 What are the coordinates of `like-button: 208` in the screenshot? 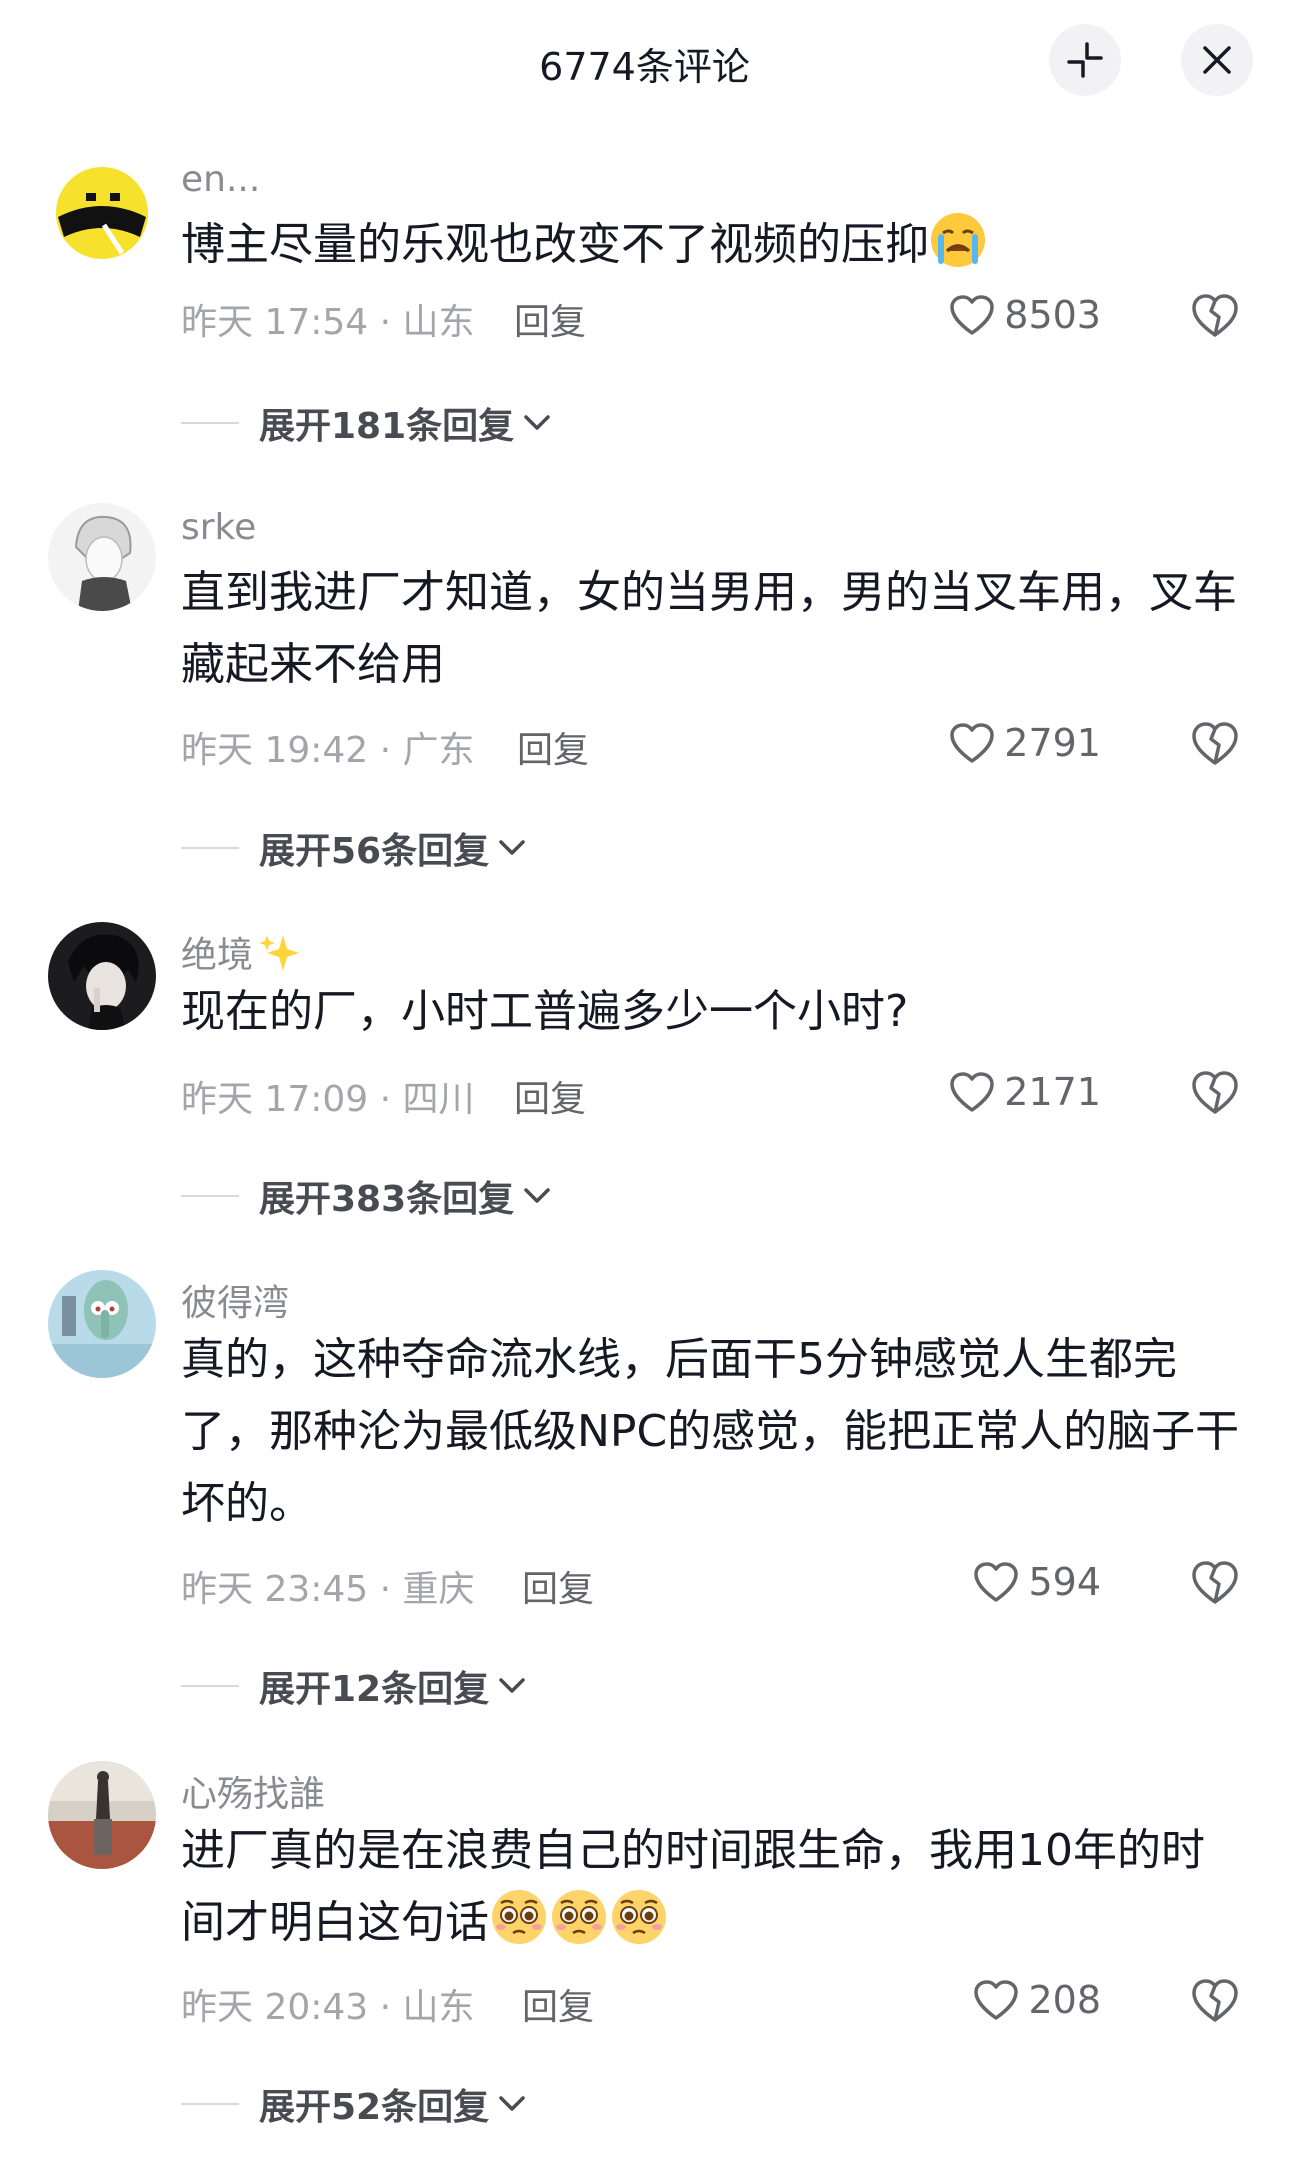 It's located at (1036, 2000).